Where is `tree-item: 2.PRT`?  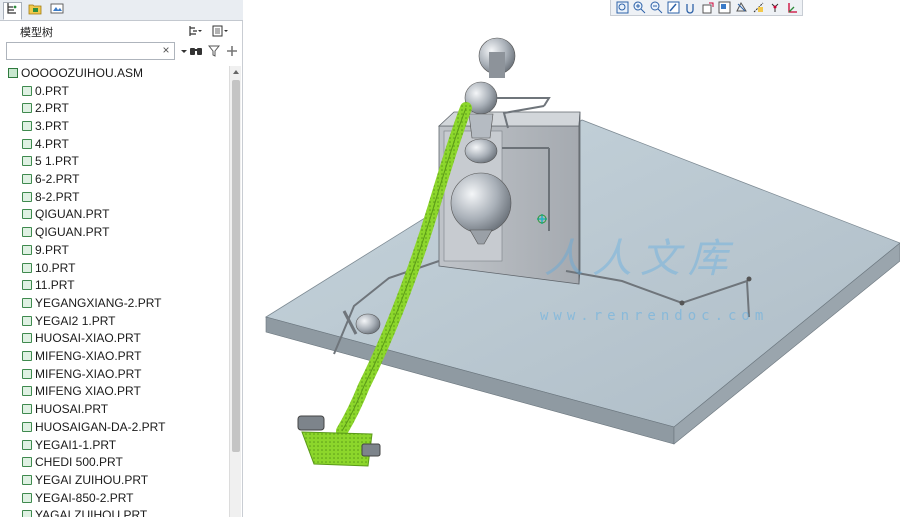
tree-item: 2.PRT is located at coordinates (114, 108).